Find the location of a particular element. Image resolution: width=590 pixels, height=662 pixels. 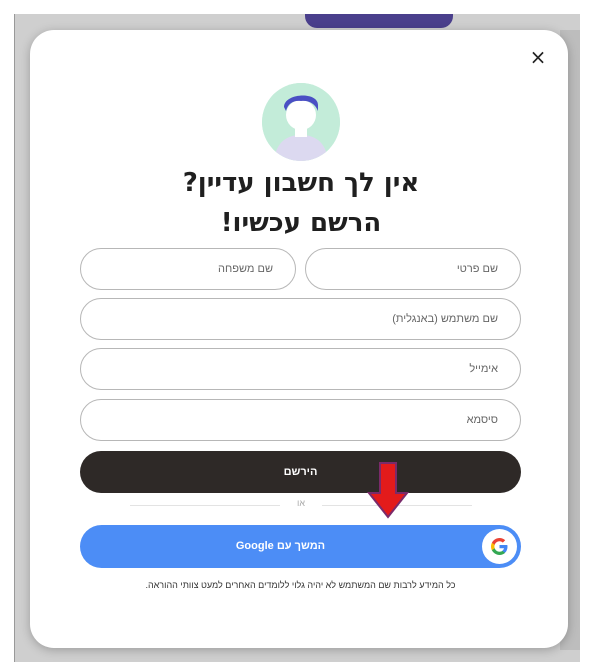

first-name-input is located at coordinates (402, 269).